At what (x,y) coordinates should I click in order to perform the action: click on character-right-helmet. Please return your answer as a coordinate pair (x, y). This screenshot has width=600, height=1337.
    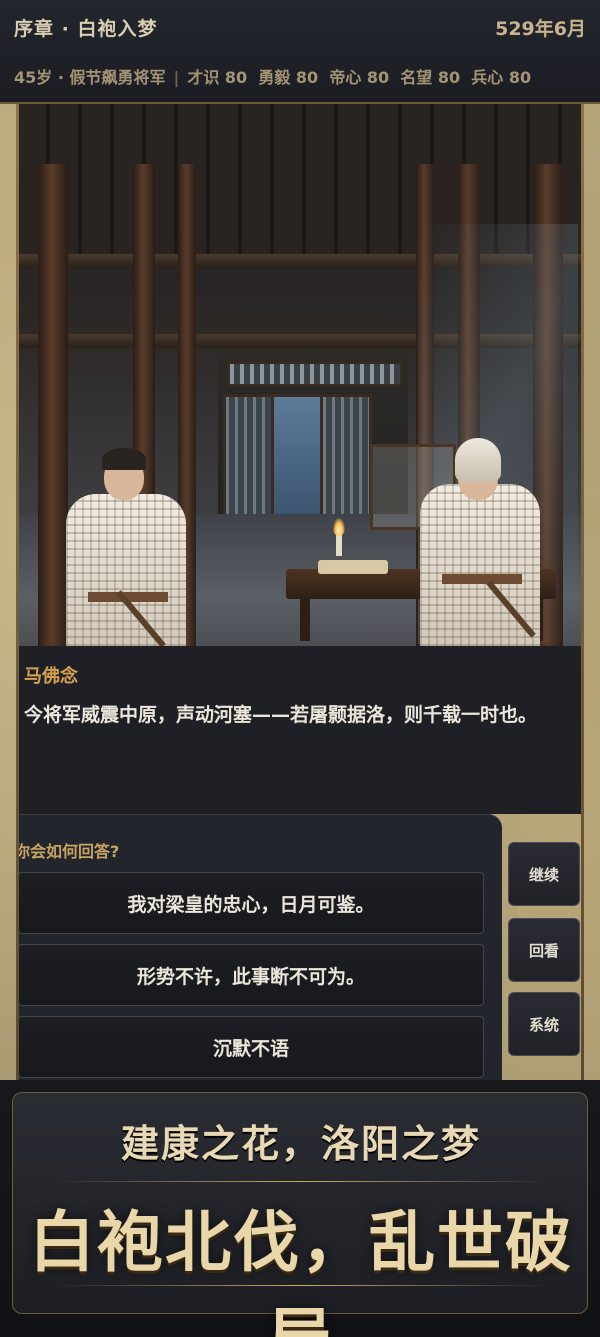
    Looking at the image, I should click on (478, 460).